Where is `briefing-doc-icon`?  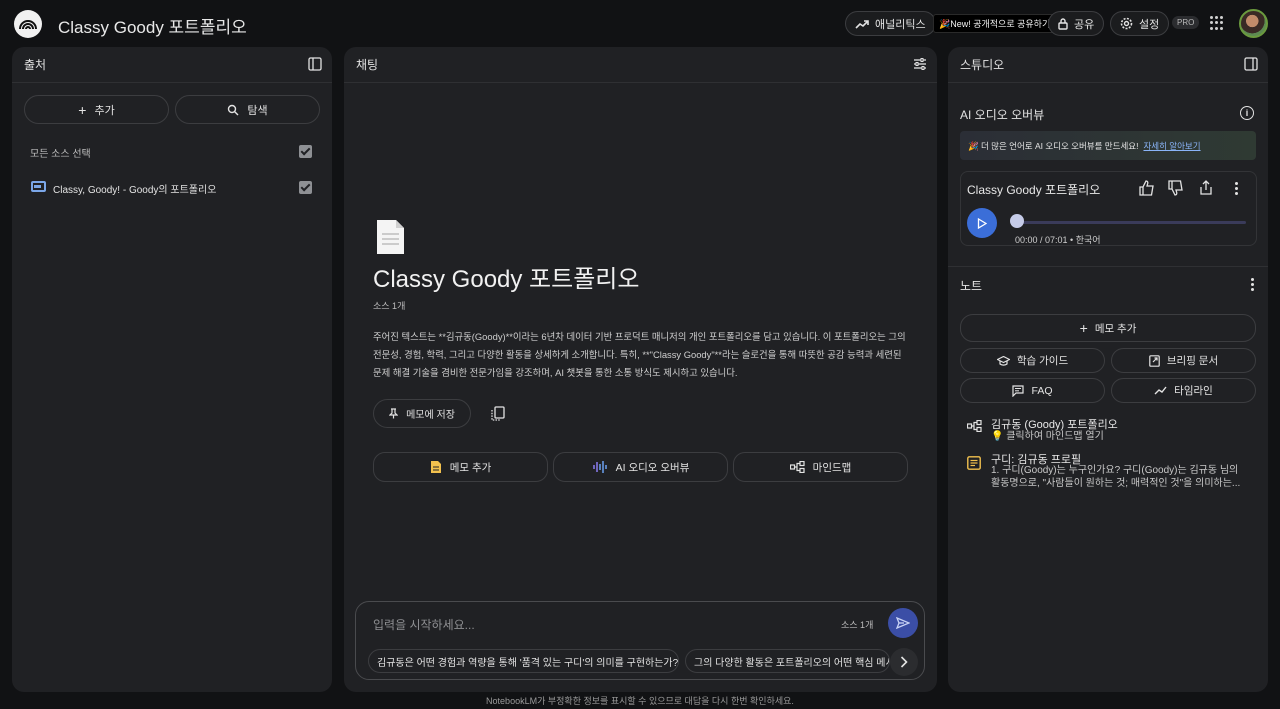
briefing-doc-icon is located at coordinates (1154, 360).